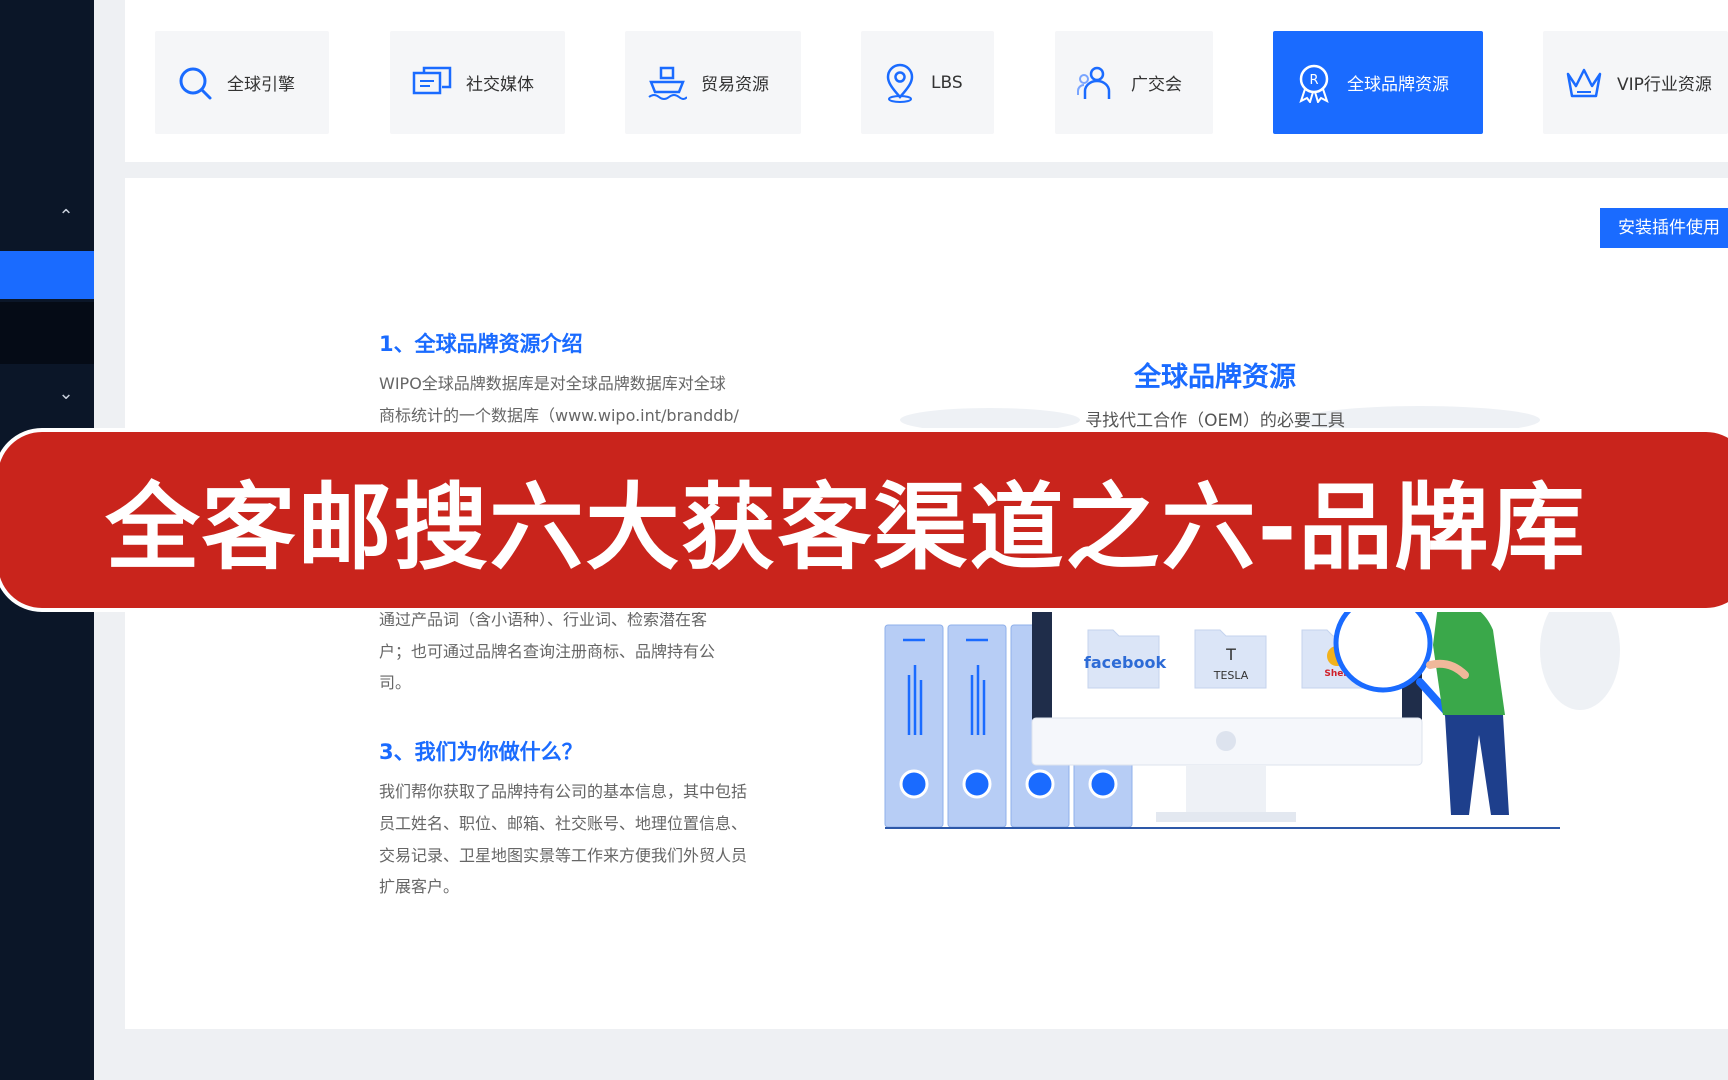  What do you see at coordinates (563, 855) in the screenshot?
I see `section-3-line-3: 交易记录、卫星地图实景等工作来方便我们外贸人员` at bounding box center [563, 855].